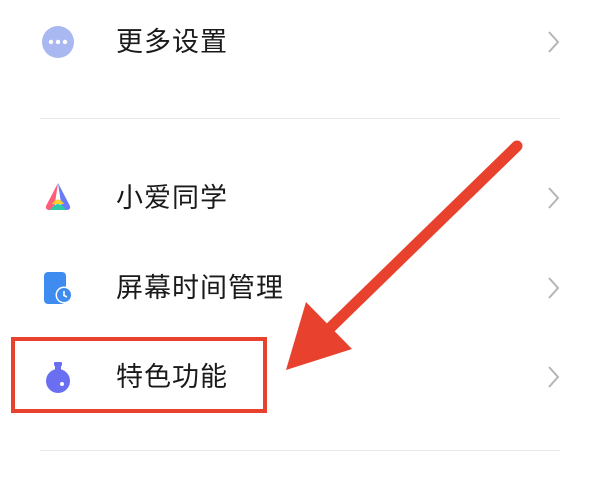  What do you see at coordinates (58, 198) in the screenshot?
I see `xiaoai-assistant-icon` at bounding box center [58, 198].